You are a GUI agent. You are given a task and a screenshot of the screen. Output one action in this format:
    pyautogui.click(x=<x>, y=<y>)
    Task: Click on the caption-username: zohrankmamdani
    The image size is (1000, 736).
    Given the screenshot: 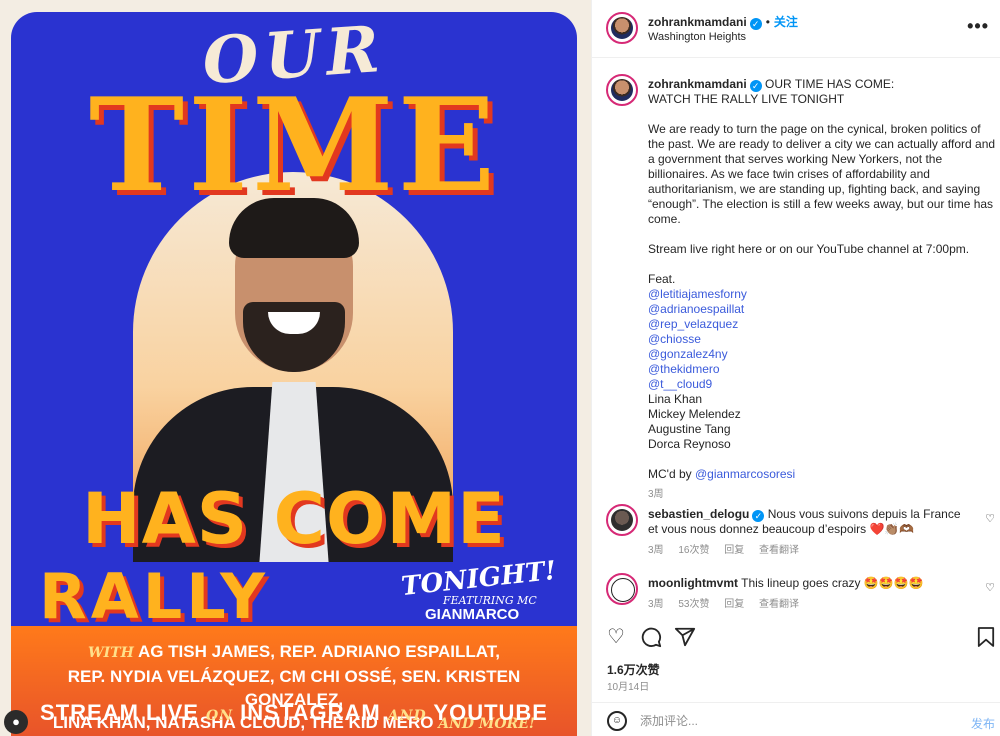 What is the action you would take?
    pyautogui.click(x=697, y=84)
    